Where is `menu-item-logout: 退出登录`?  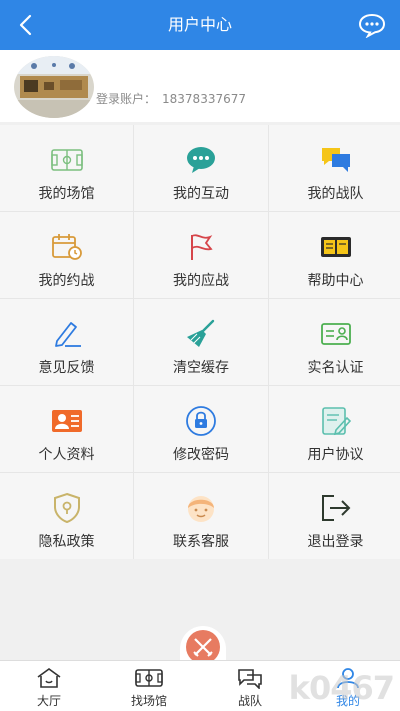 menu-item-logout: 退出登录 is located at coordinates (334, 516).